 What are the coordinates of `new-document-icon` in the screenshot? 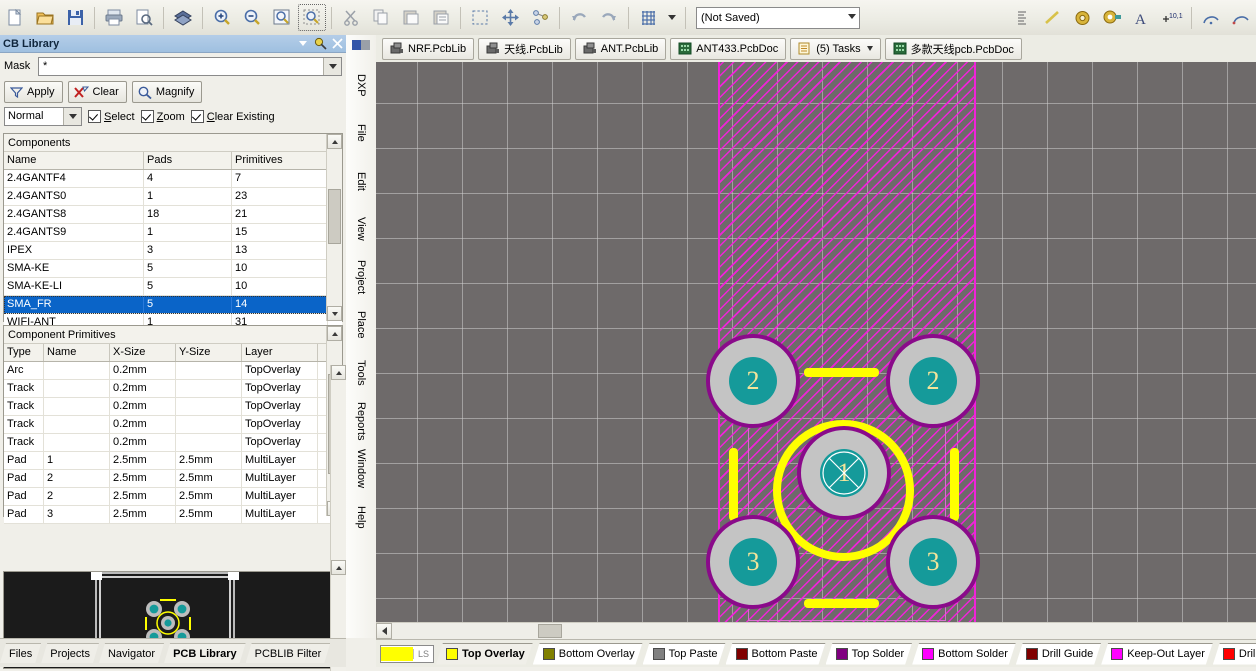 It's located at (15, 17).